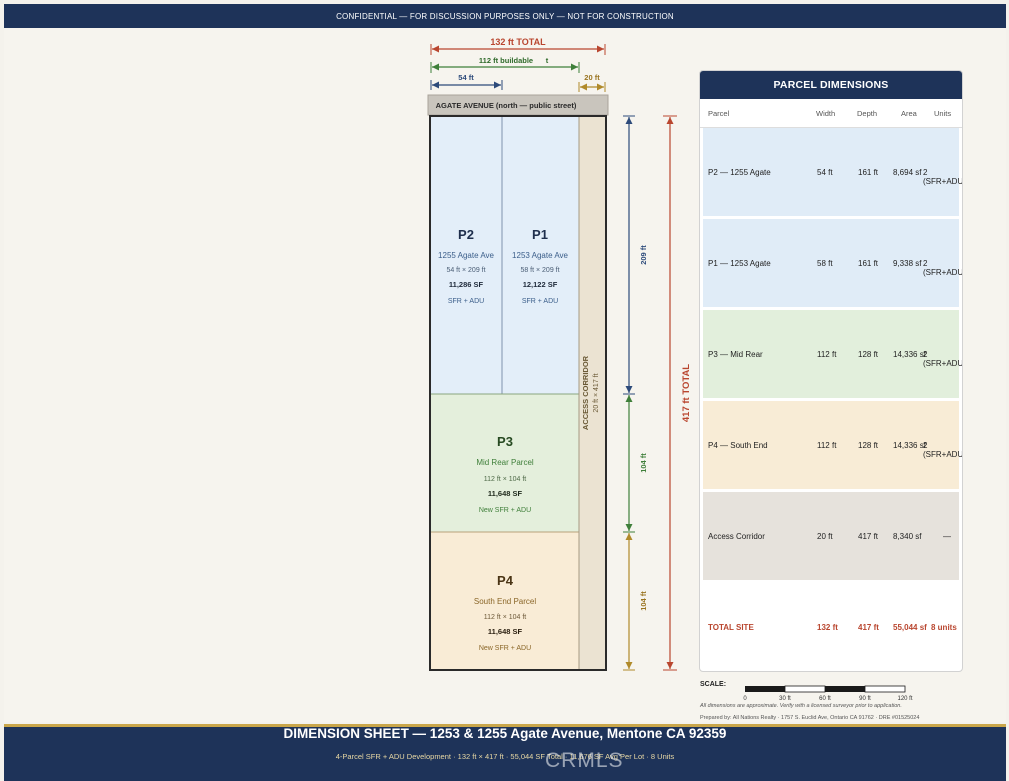 The image size is (1009, 781). What do you see at coordinates (466, 77) in the screenshot?
I see `p2-width-label: 54 ft` at bounding box center [466, 77].